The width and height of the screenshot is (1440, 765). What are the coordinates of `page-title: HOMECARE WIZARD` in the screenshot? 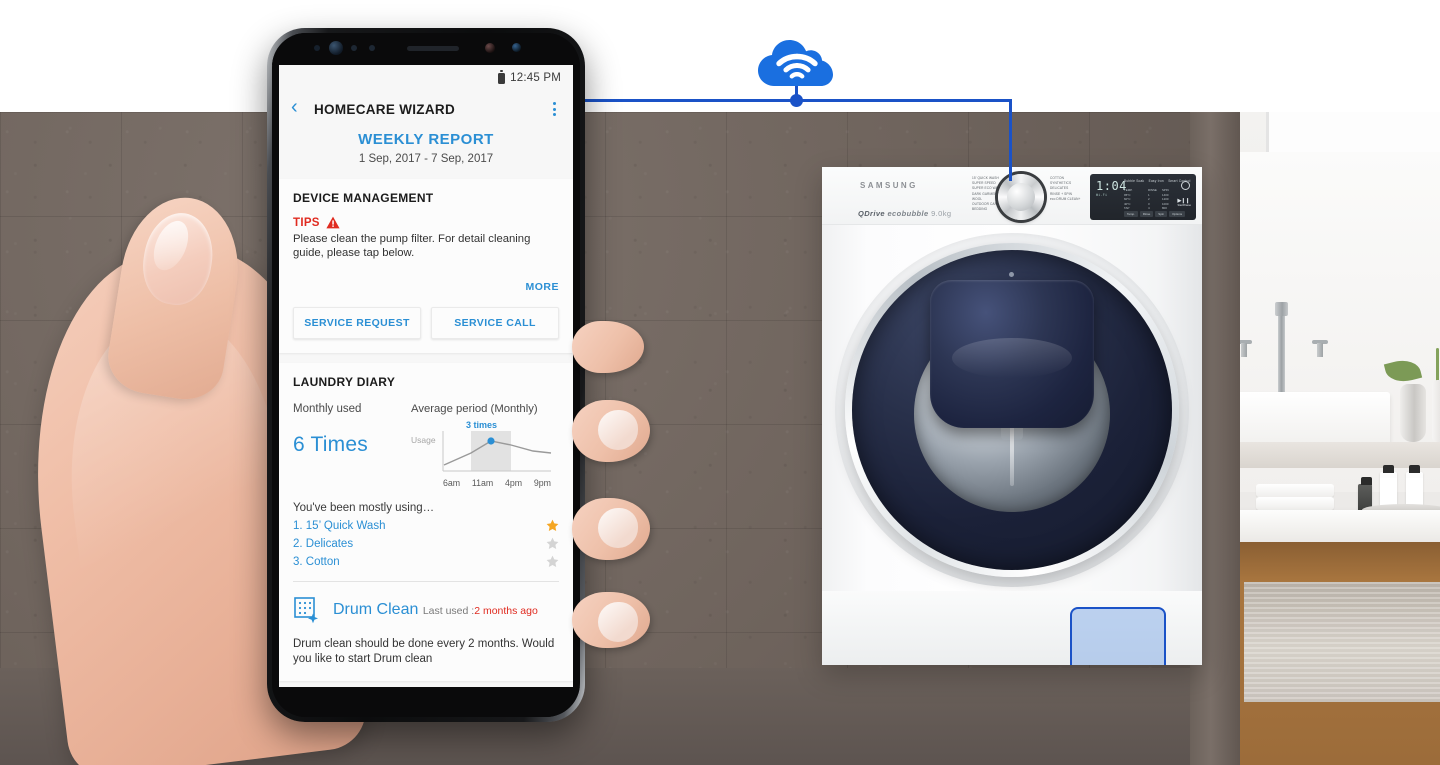 It's located at (384, 109).